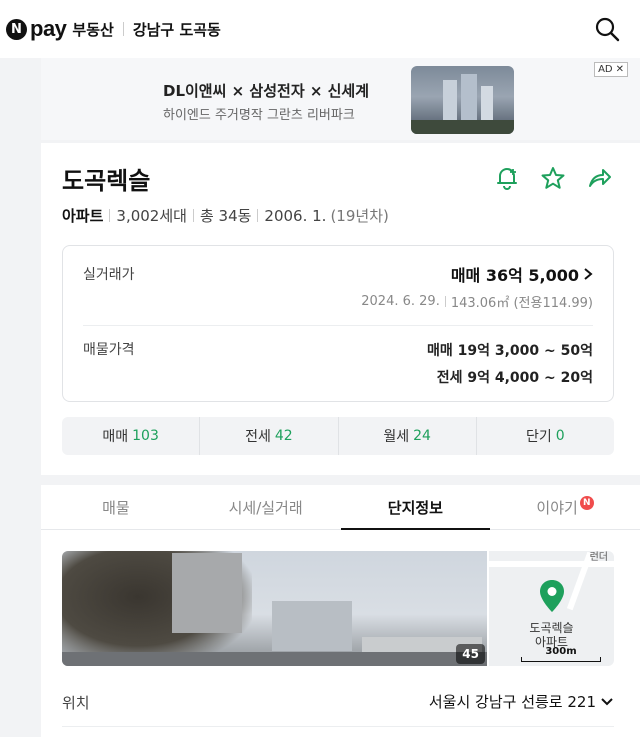  Describe the element at coordinates (507, 178) in the screenshot. I see `notification-bell-icon` at that location.